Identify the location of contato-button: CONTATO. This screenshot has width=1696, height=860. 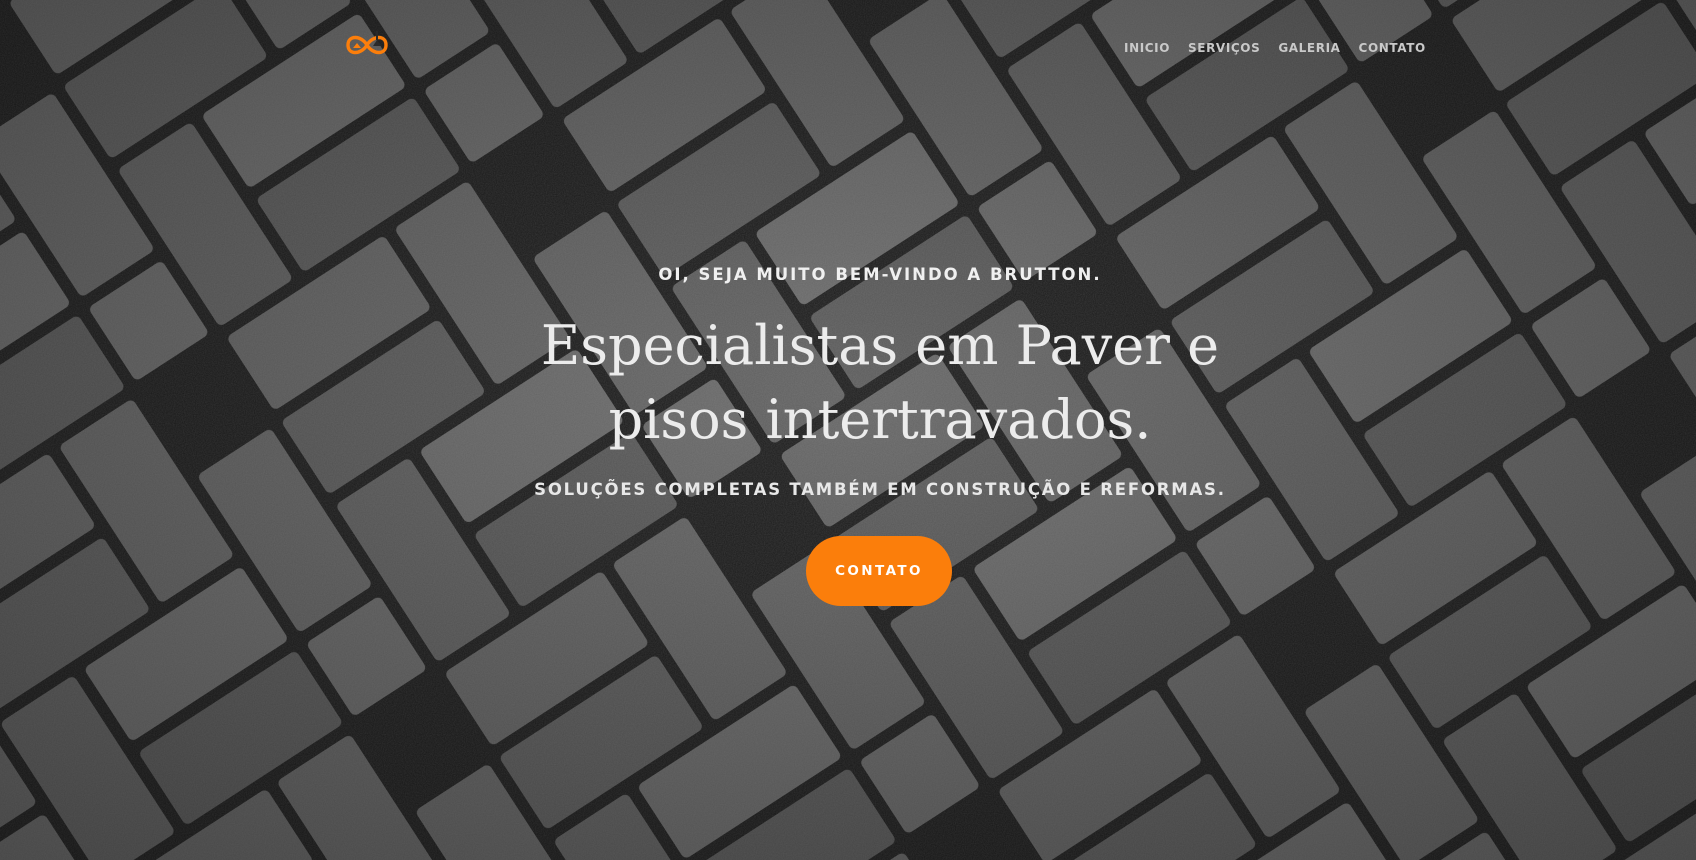
(879, 571).